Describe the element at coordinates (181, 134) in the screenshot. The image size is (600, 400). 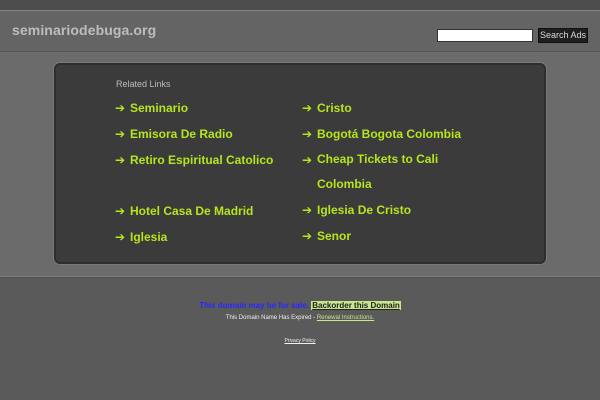
I see `related-link-label: Emisora De Radio` at that location.